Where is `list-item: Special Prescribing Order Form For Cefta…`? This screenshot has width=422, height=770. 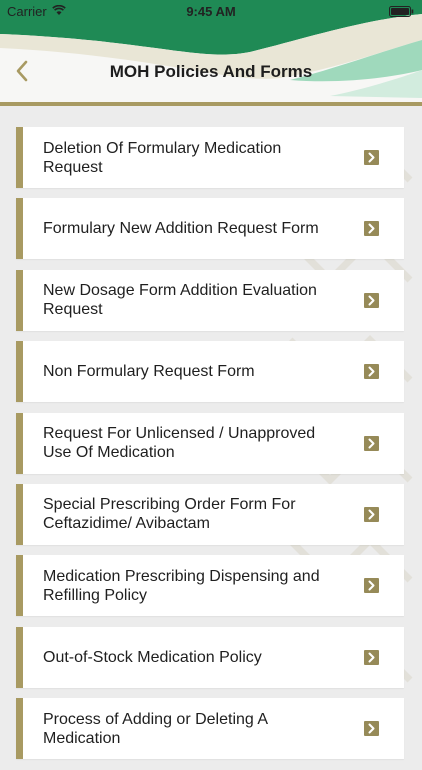
list-item: Special Prescribing Order Form For Cefta… is located at coordinates (210, 514).